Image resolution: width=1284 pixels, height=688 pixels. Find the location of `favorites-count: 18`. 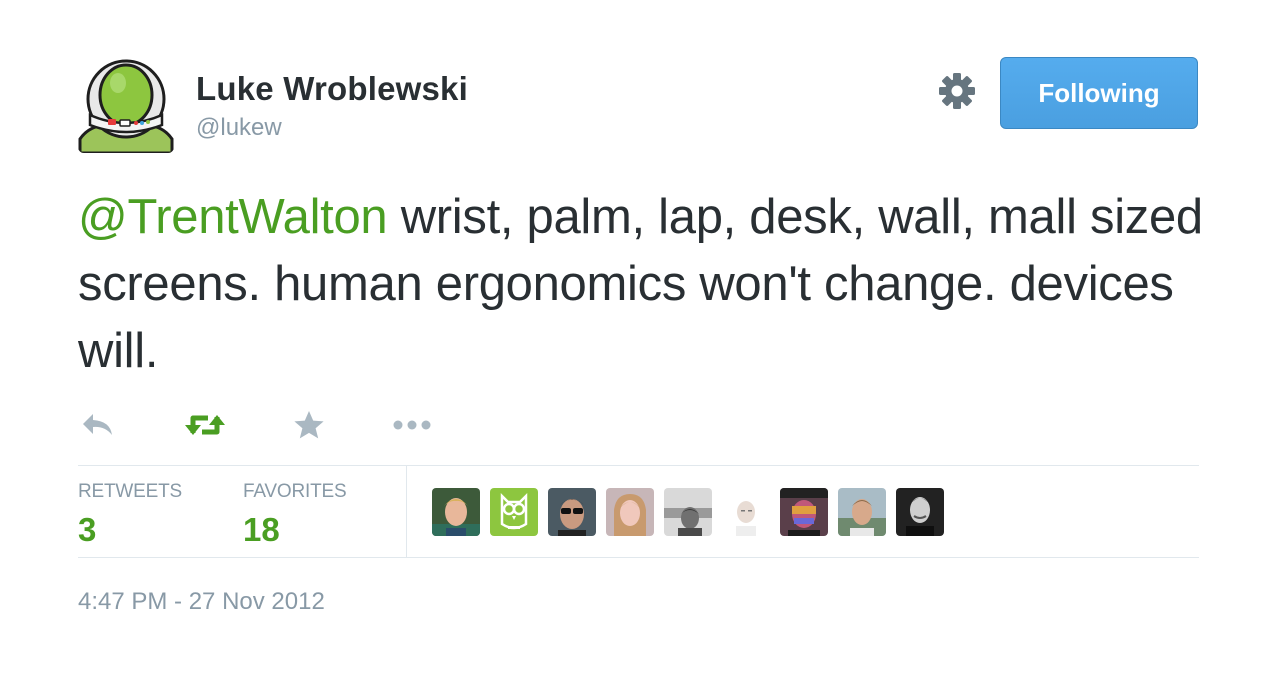

favorites-count: 18 is located at coordinates (261, 529).